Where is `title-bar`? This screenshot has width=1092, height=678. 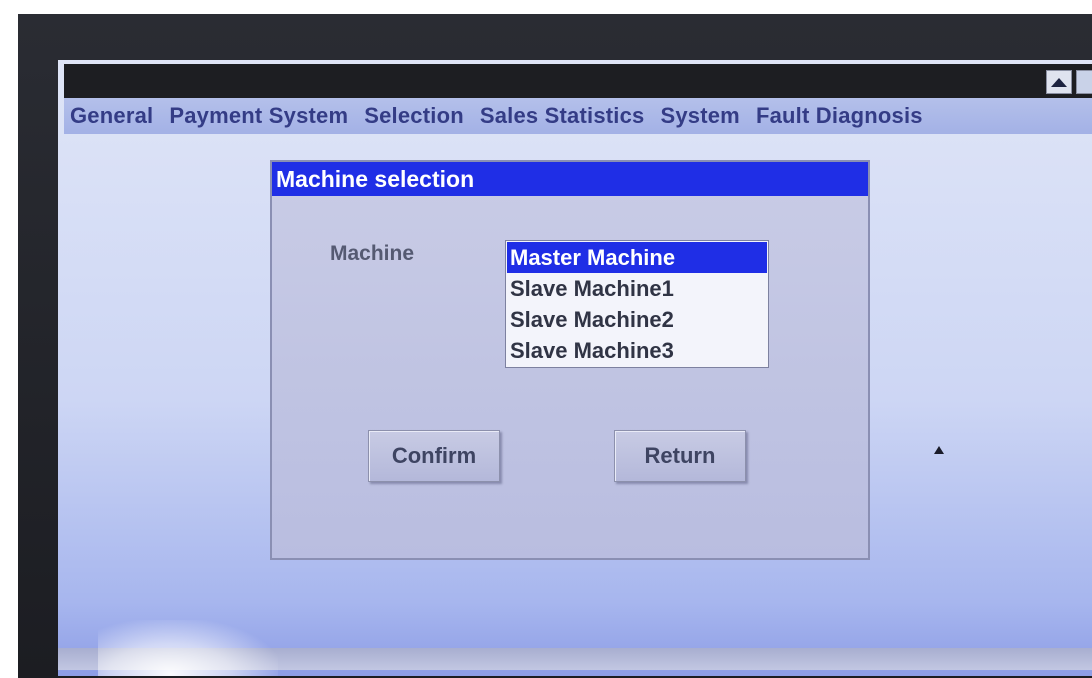
title-bar is located at coordinates (578, 81).